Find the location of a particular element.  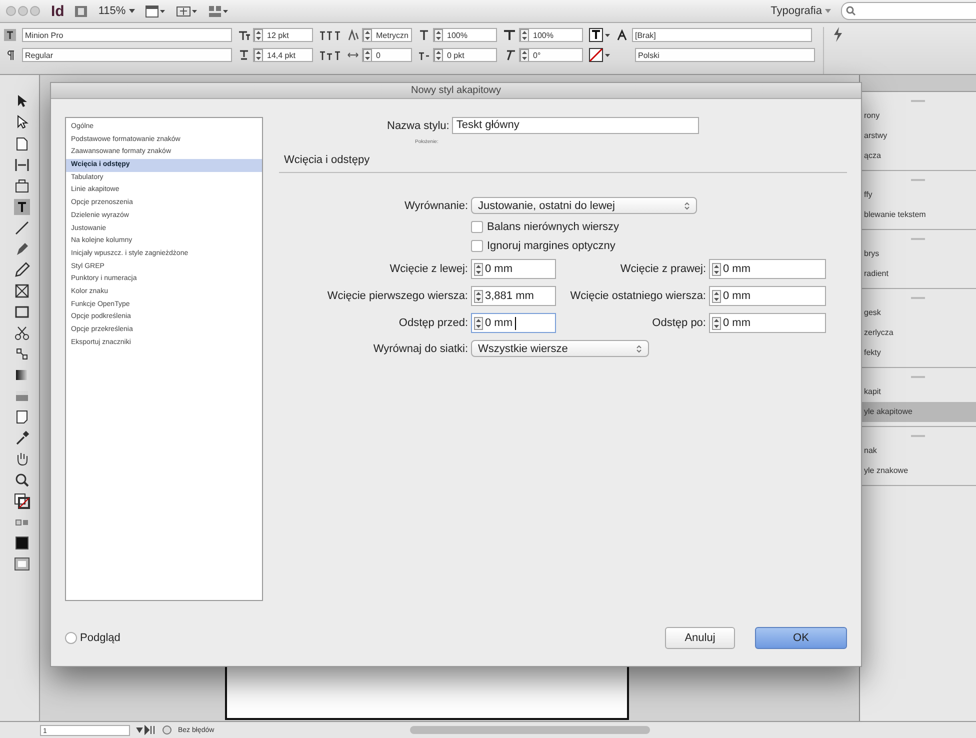

gradient-icon is located at coordinates (22, 375).